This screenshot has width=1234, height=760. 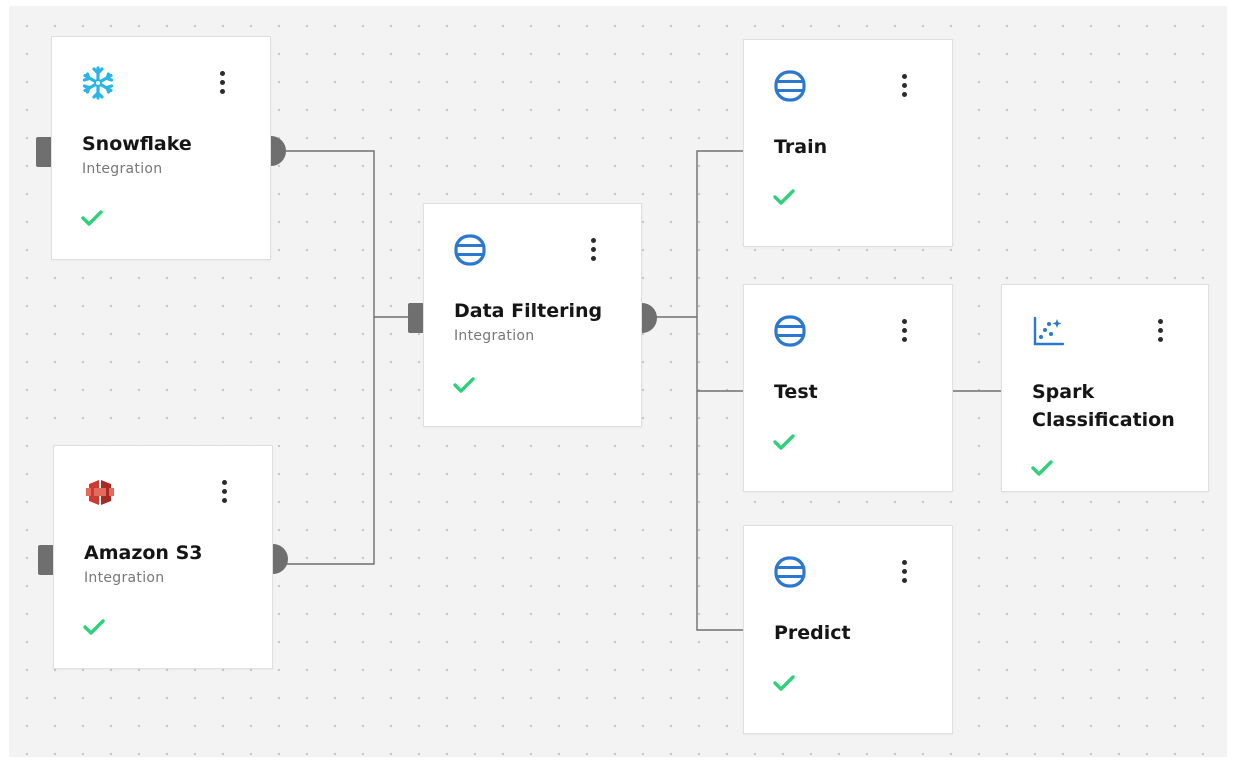 I want to click on node-train: Train, so click(x=848, y=143).